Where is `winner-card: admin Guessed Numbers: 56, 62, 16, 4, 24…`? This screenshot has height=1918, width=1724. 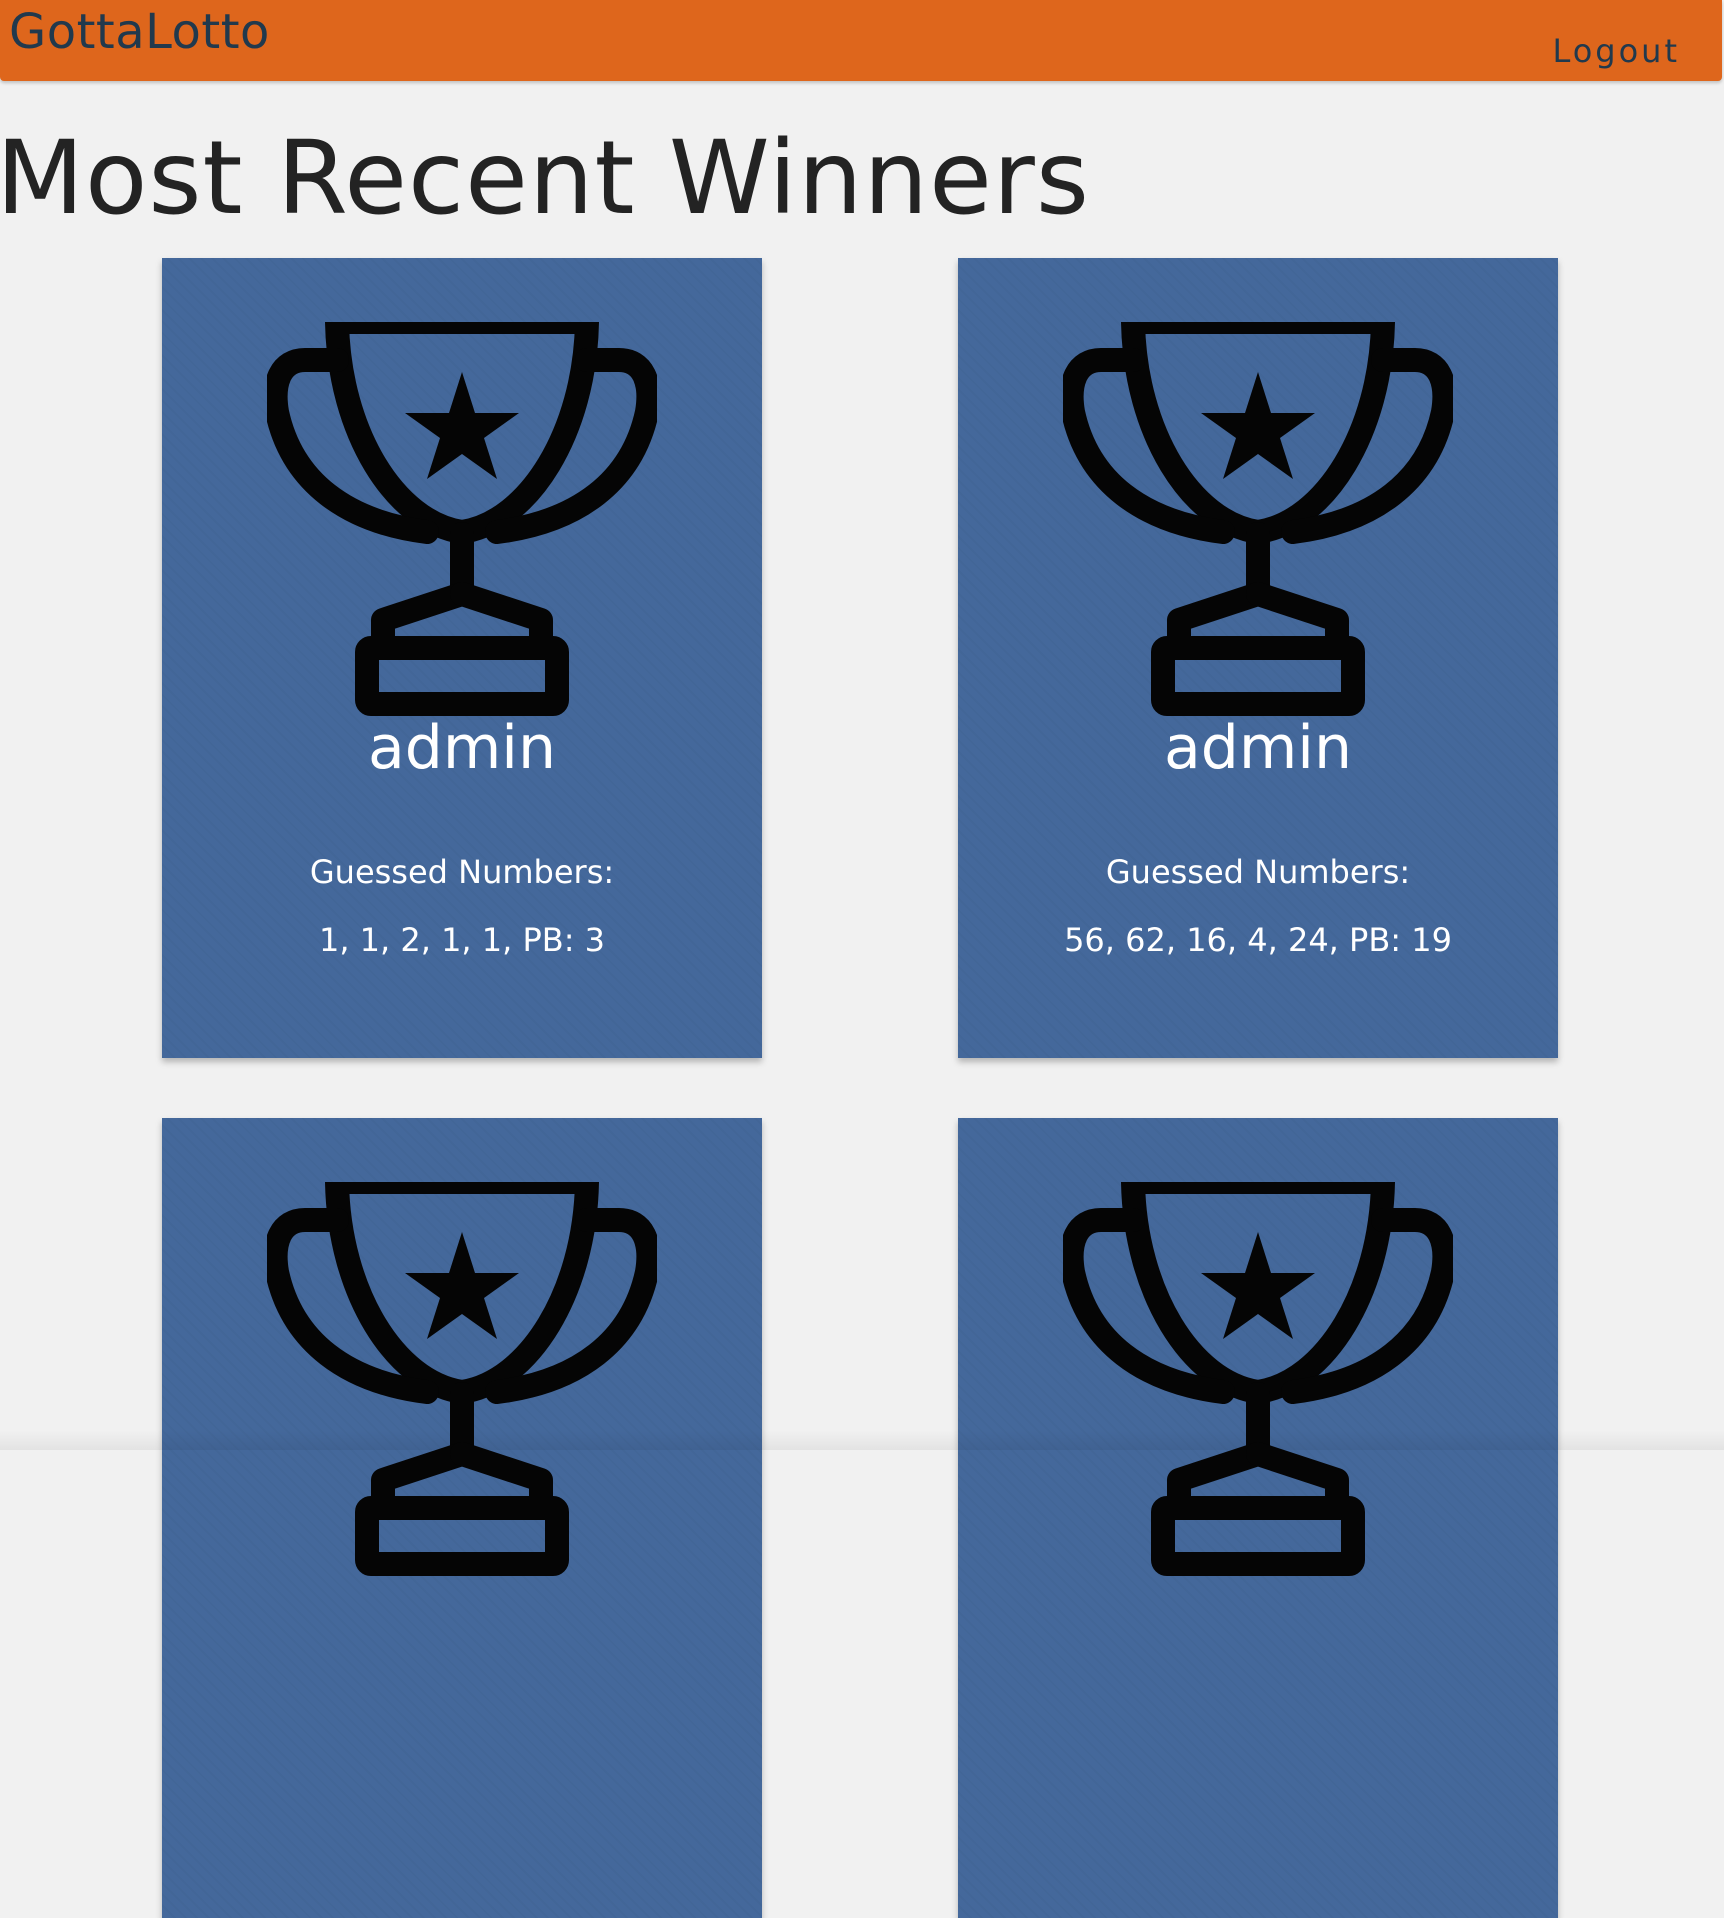
winner-card: admin Guessed Numbers: 56, 62, 16, 4, 24… is located at coordinates (1258, 658).